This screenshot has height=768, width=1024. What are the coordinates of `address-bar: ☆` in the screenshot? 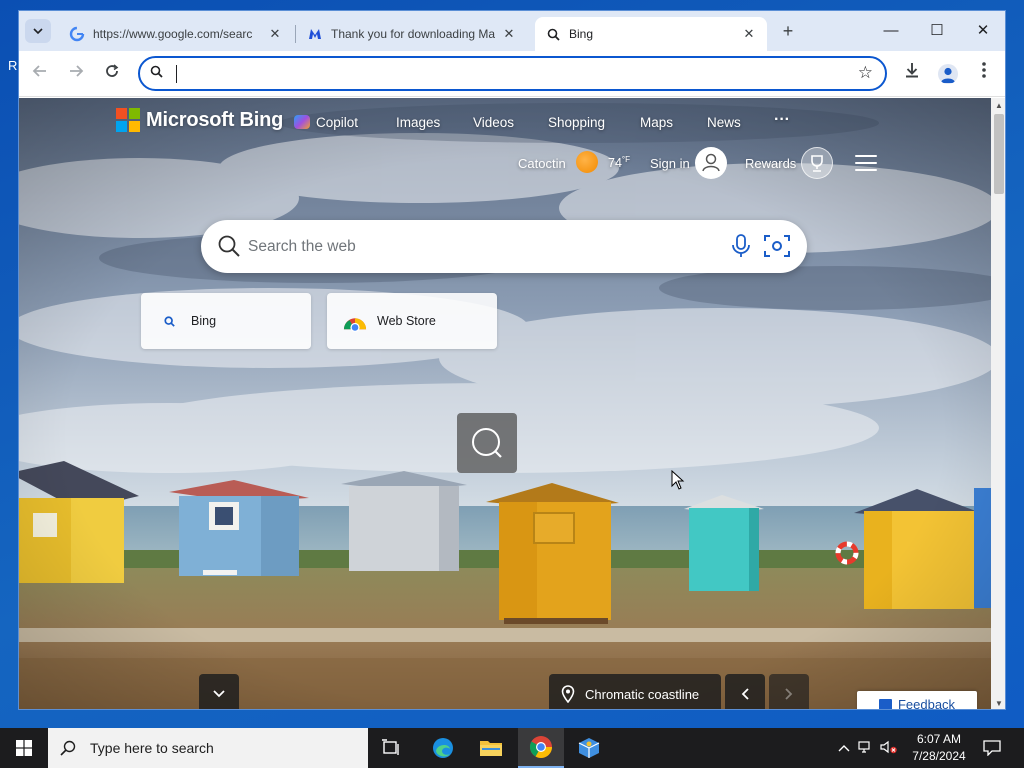 It's located at (512, 73).